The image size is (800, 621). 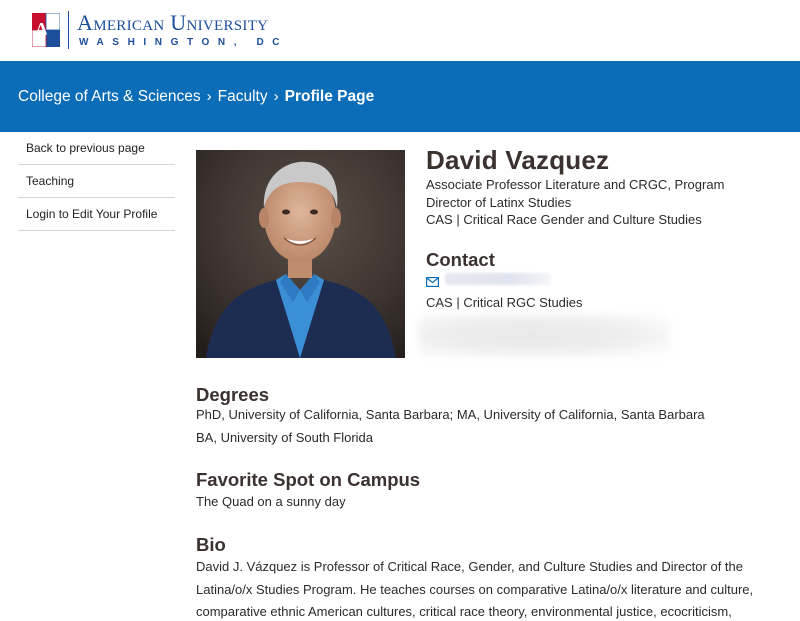 What do you see at coordinates (243, 97) in the screenshot?
I see `breadcrumb-faculty: Faculty` at bounding box center [243, 97].